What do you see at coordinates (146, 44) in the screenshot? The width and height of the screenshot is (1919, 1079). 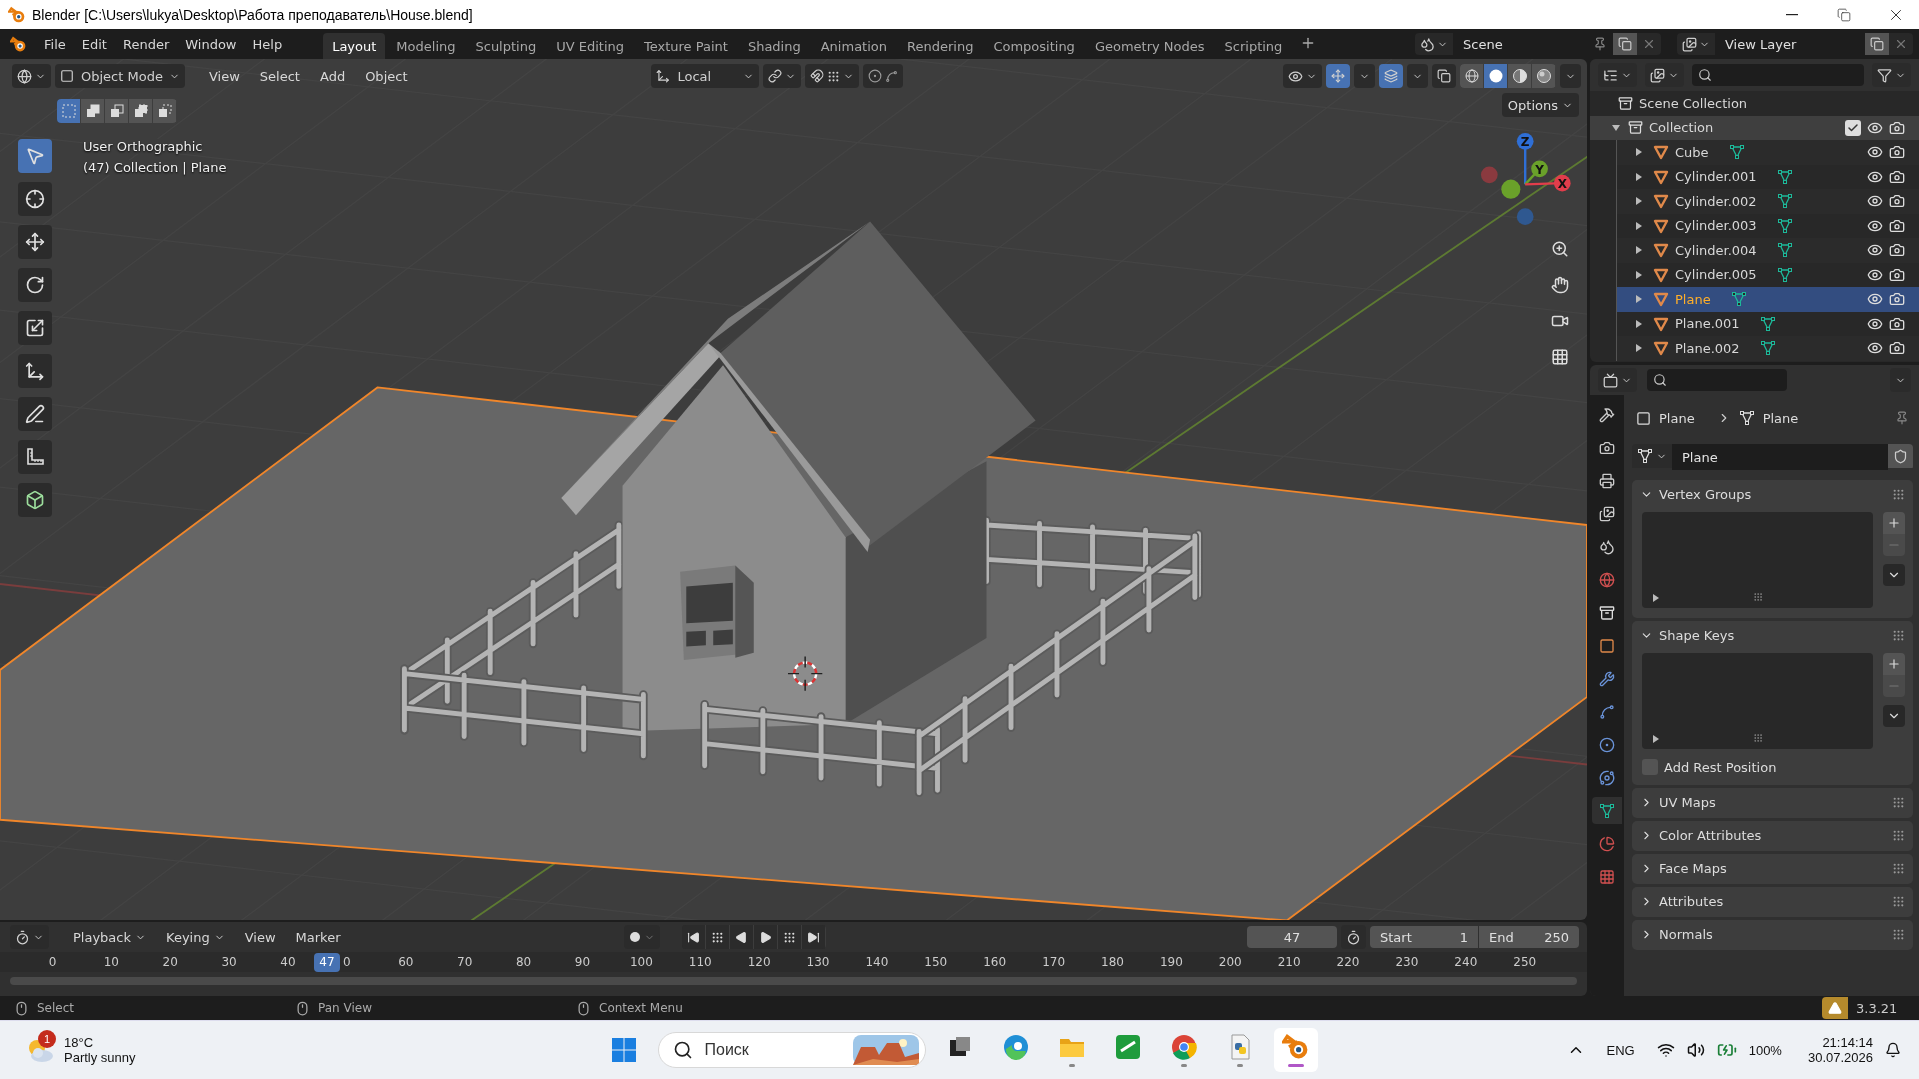 I see `menu-item: Render` at bounding box center [146, 44].